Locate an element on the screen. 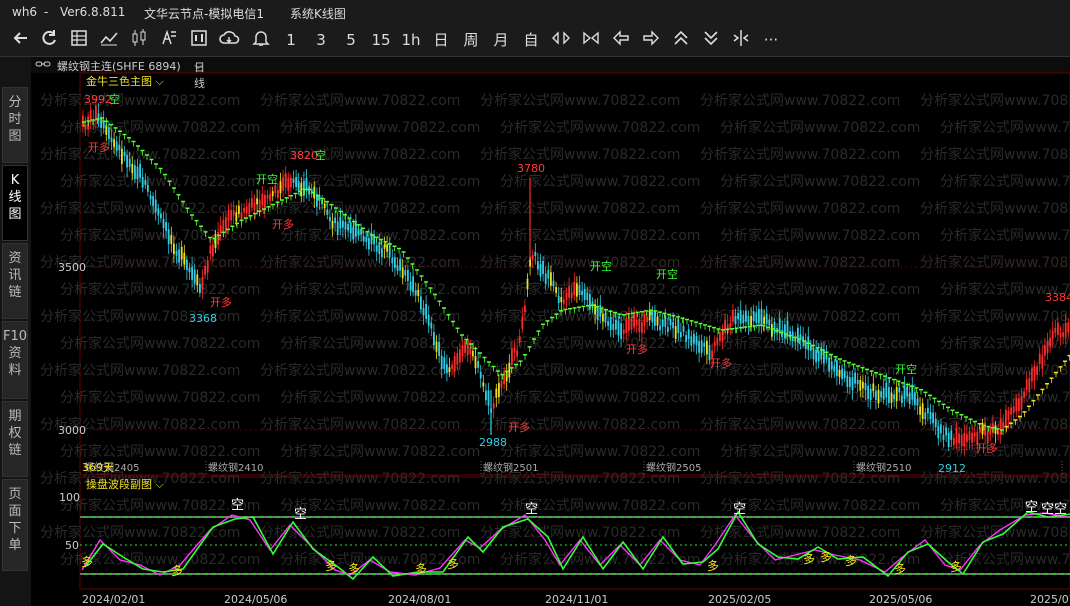 The width and height of the screenshot is (1070, 606). period-day: 日 is located at coordinates (441, 40).